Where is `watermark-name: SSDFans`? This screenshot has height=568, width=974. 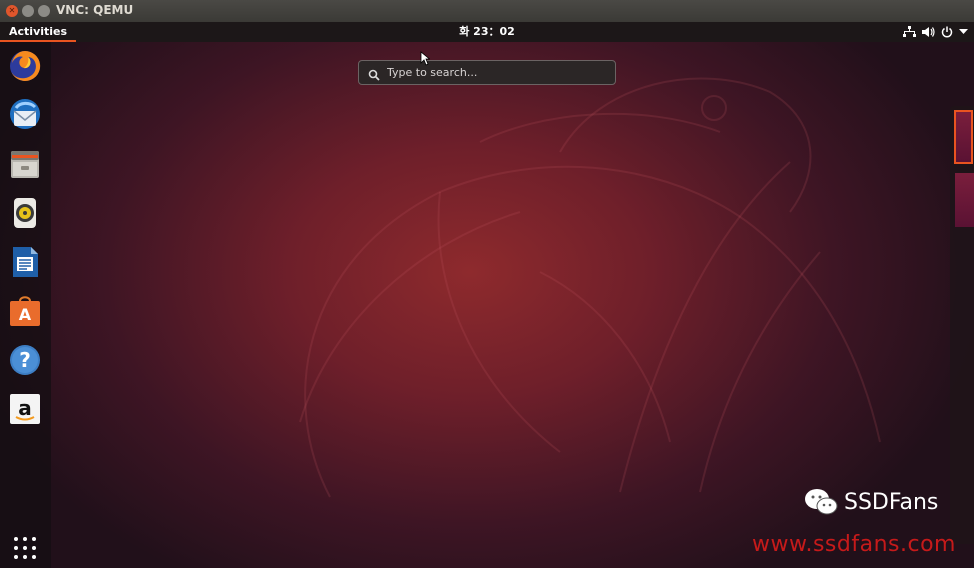 watermark-name: SSDFans is located at coordinates (891, 502).